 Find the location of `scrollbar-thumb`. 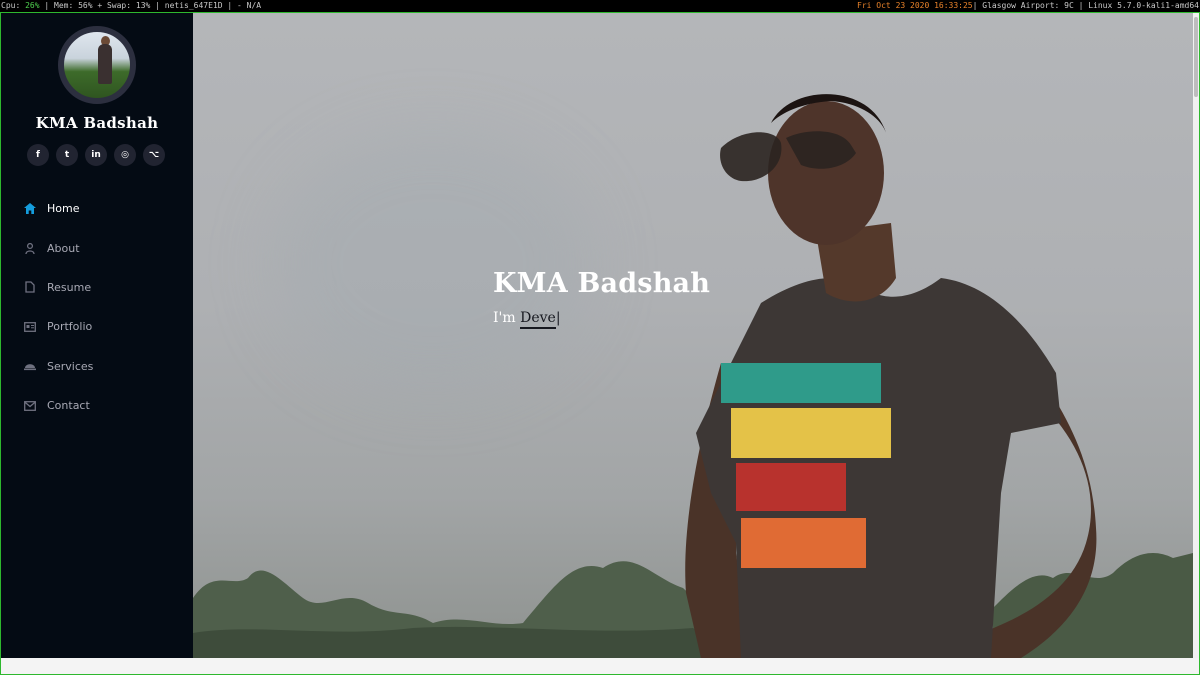

scrollbar-thumb is located at coordinates (1196, 57).